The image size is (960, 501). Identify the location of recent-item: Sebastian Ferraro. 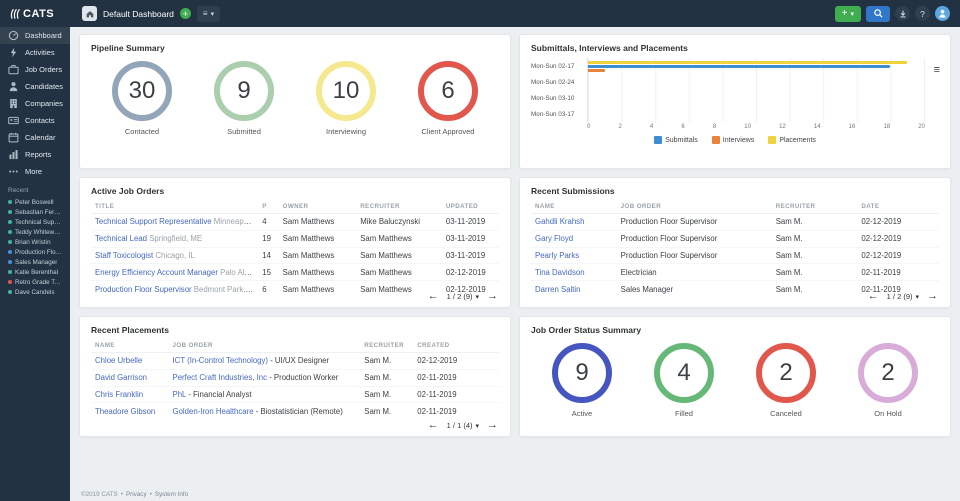
(35, 212).